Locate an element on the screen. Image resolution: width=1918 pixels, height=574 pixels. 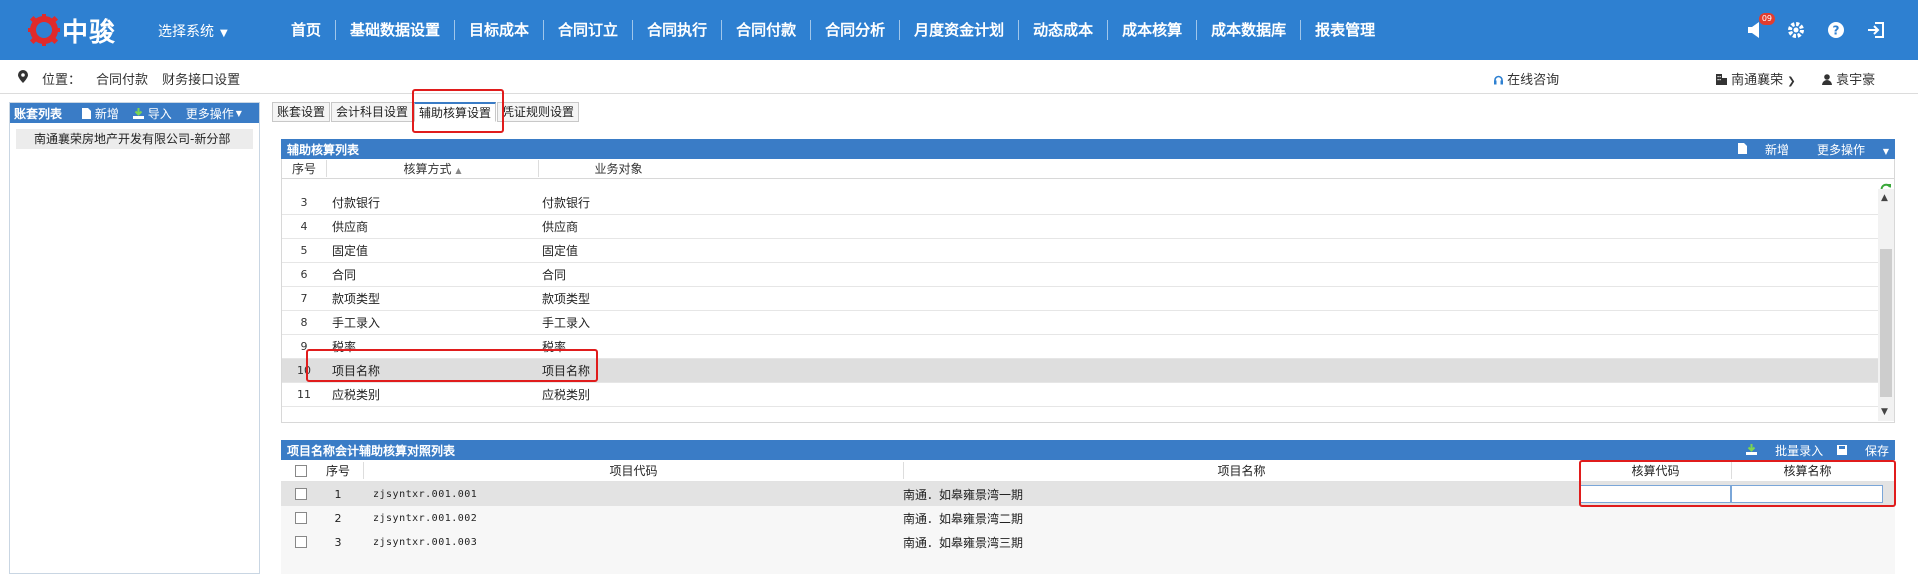
cell-project-name: 南通．如皋雍景湾二期 is located at coordinates (963, 518).